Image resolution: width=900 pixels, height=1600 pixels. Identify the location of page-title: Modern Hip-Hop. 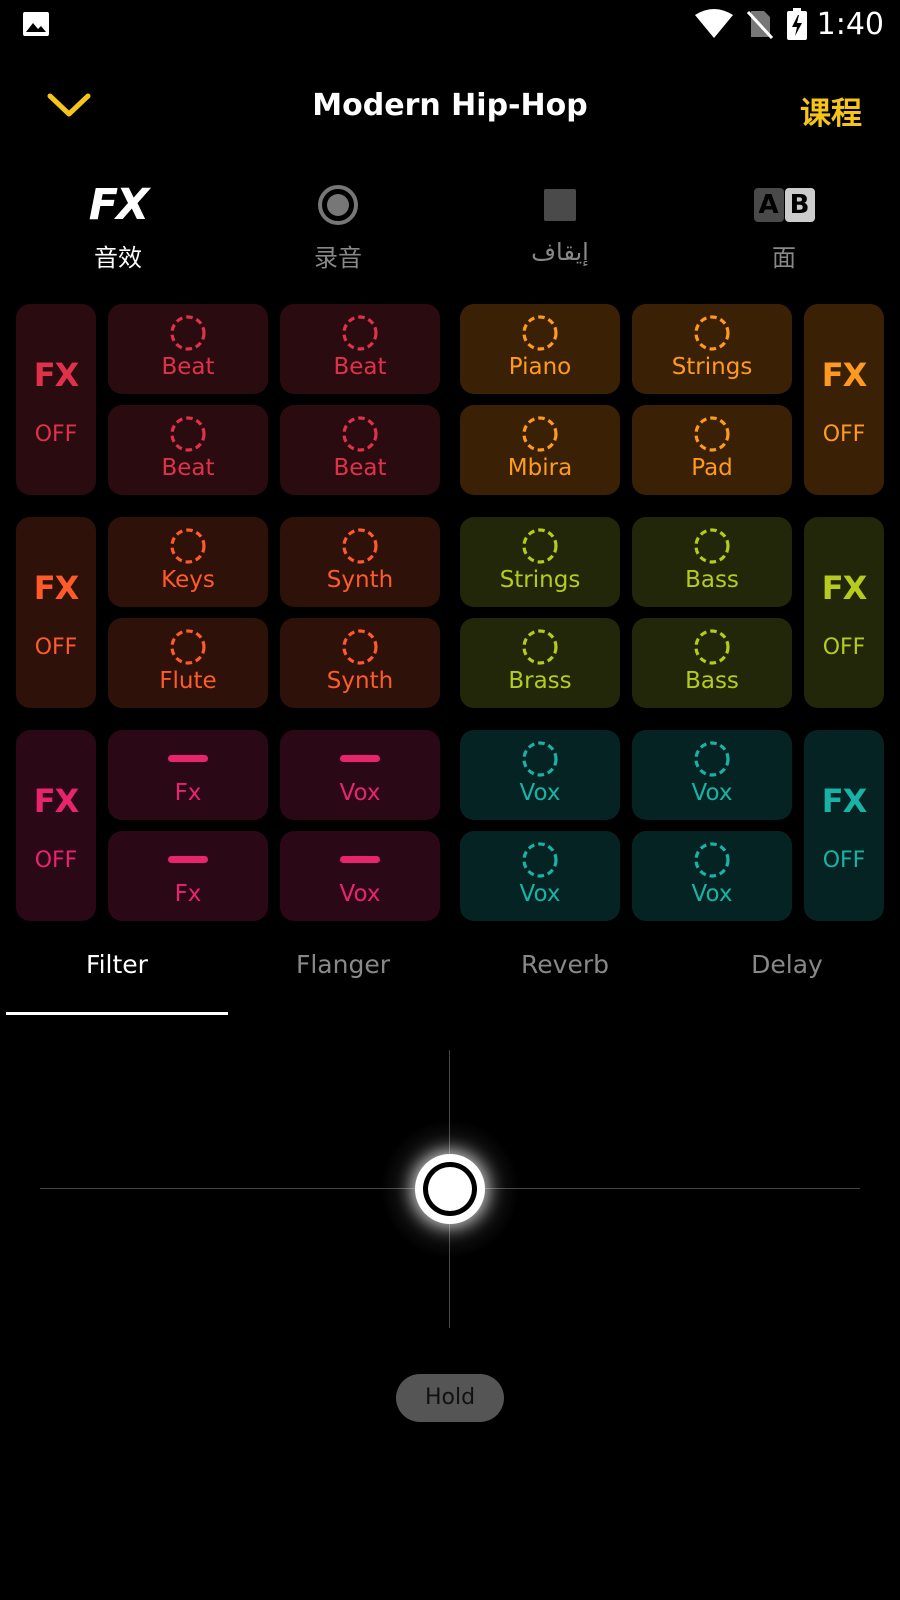
(450, 105).